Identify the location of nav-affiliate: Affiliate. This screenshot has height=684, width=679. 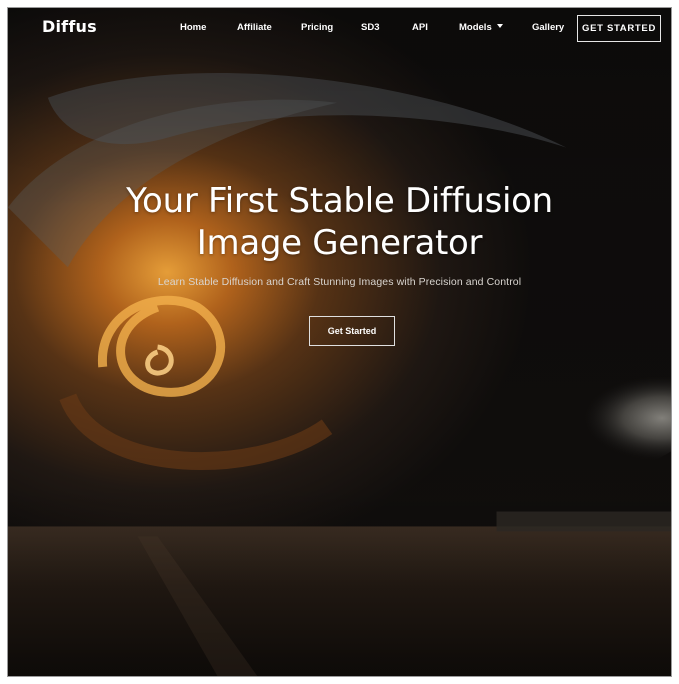
(254, 27).